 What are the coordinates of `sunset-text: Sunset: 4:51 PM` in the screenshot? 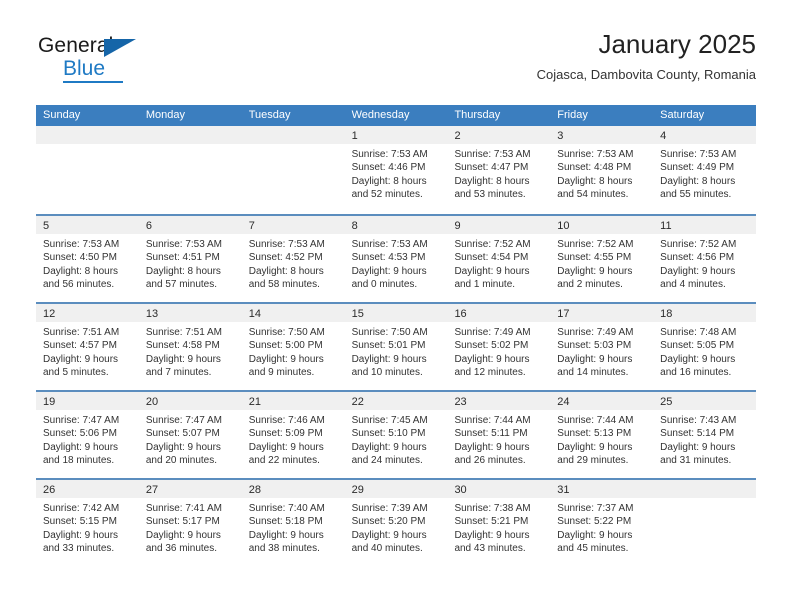 It's located at (182, 258).